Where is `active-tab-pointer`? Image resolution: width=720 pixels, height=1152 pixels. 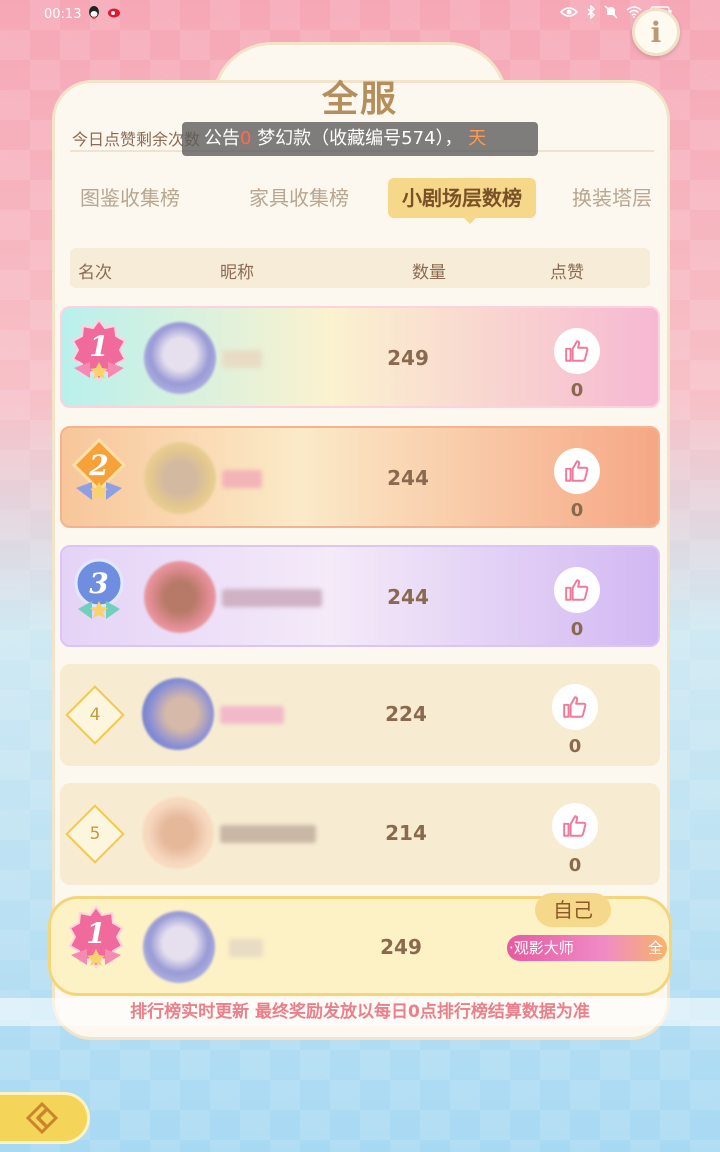 active-tab-pointer is located at coordinates (470, 220).